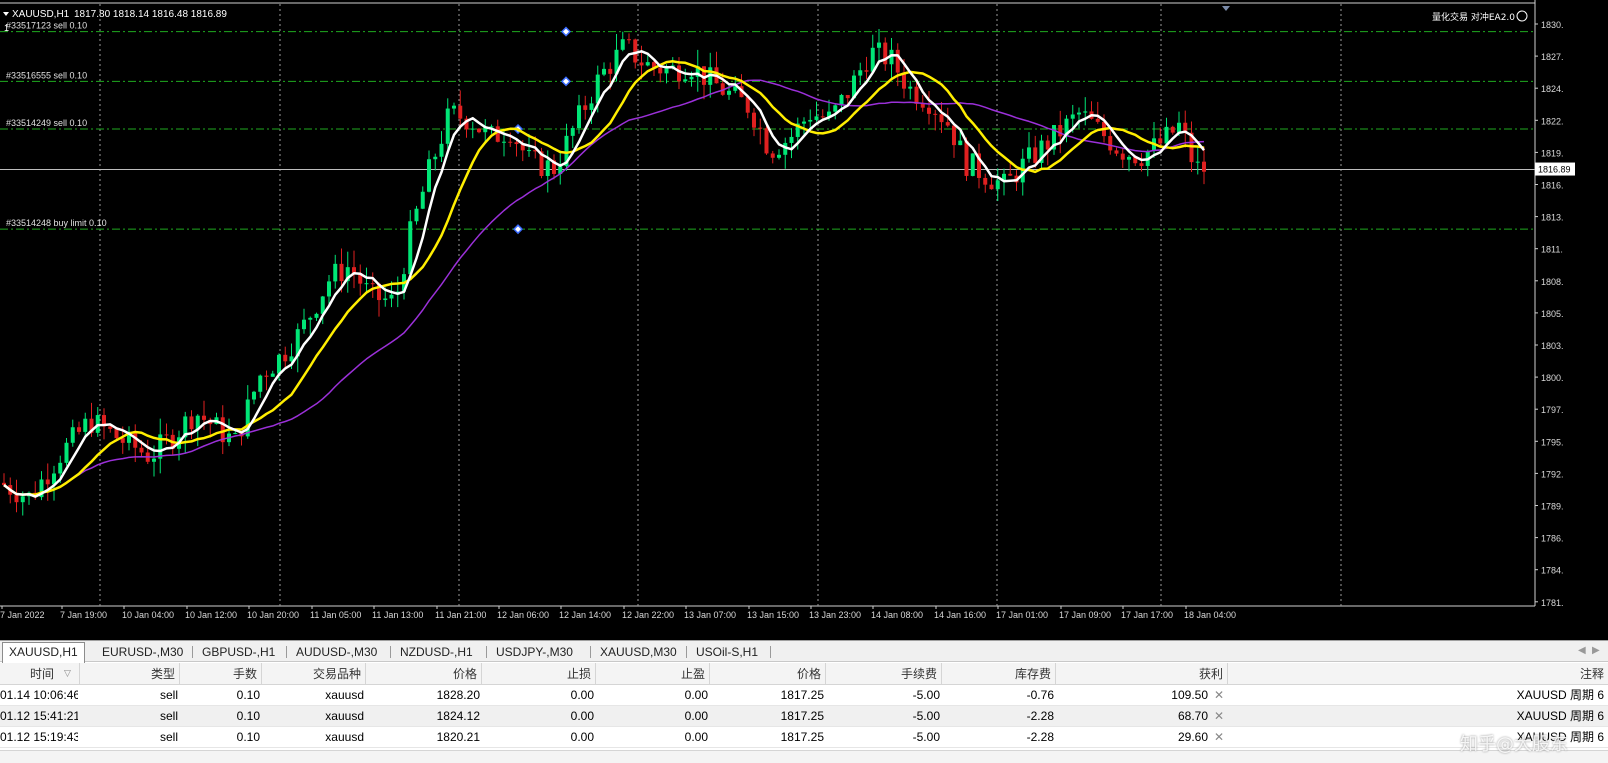 This screenshot has height=763, width=1608. I want to click on col-header-time: 时间 ▽, so click(40, 674).